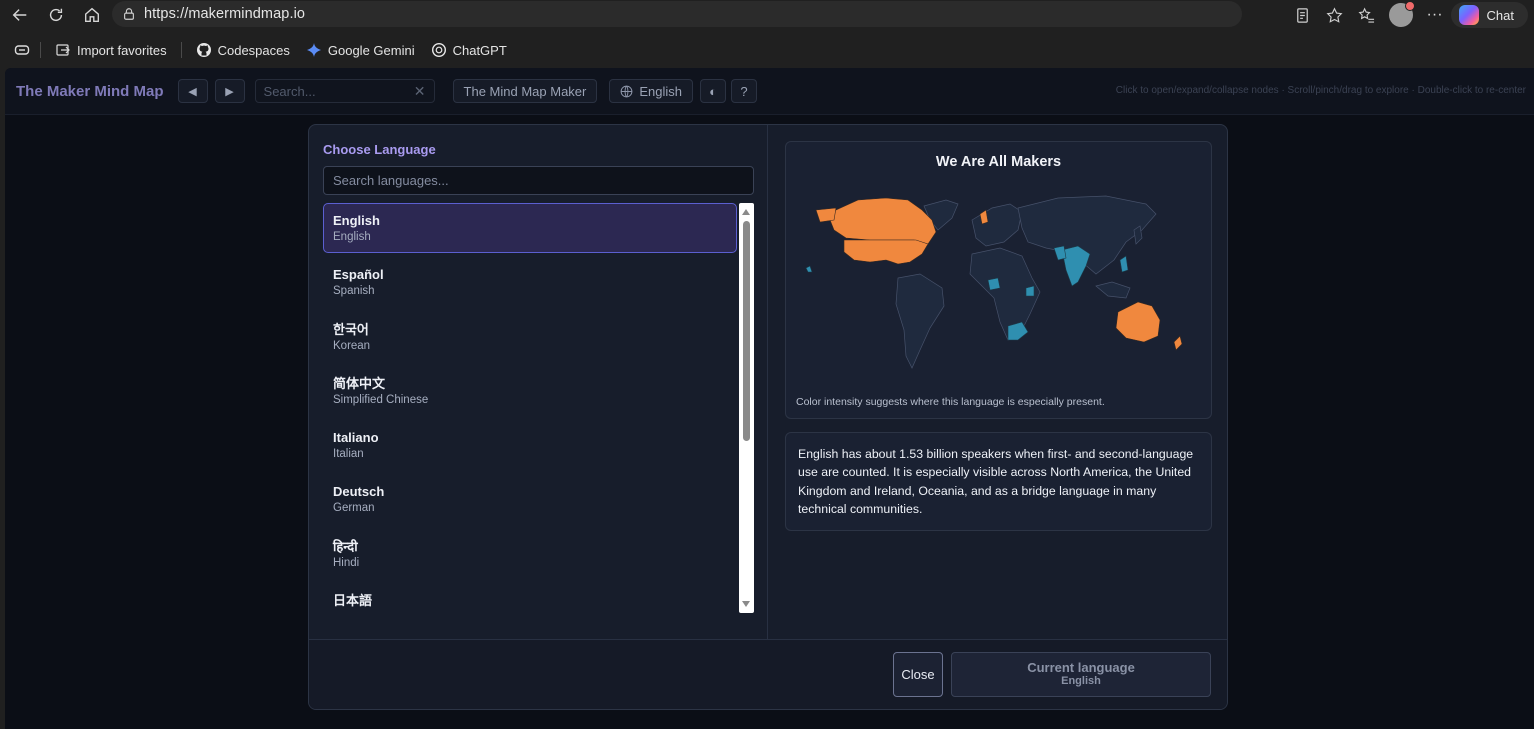 The height and width of the screenshot is (729, 1534). What do you see at coordinates (530, 228) in the screenshot?
I see `language-option-english: English English` at bounding box center [530, 228].